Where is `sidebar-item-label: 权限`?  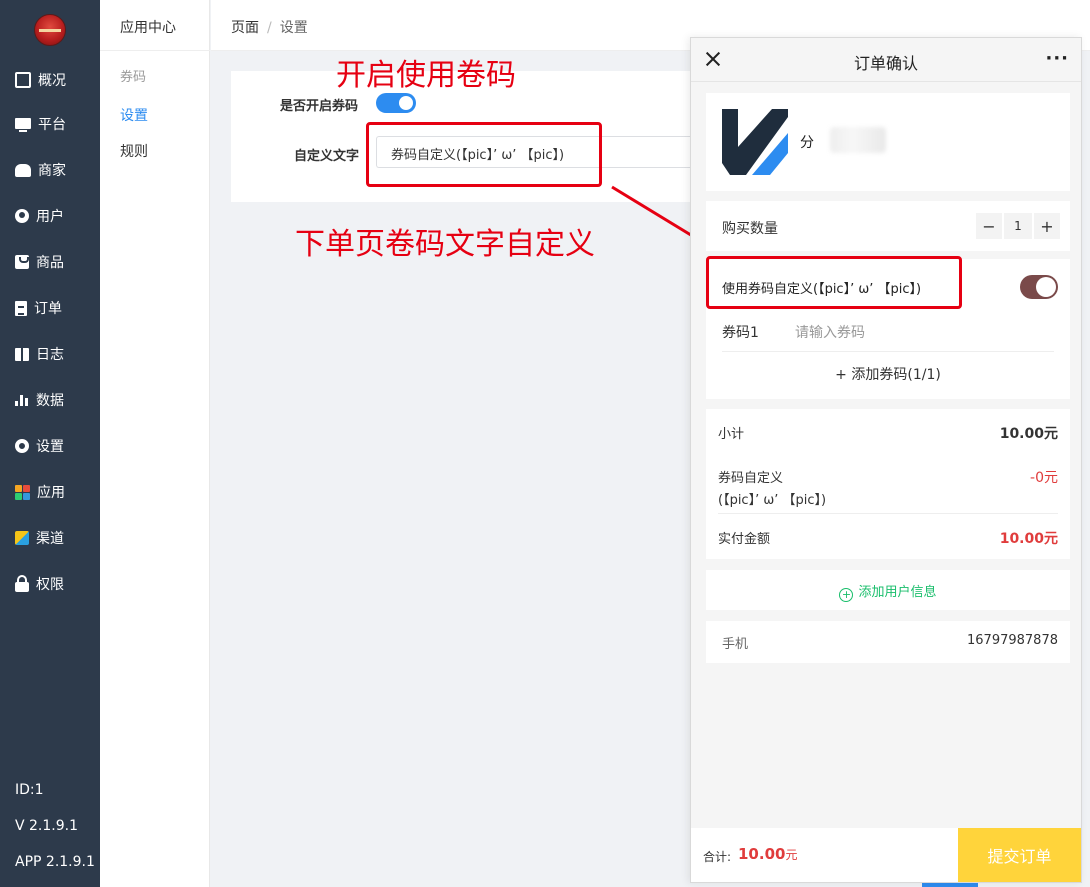 sidebar-item-label: 权限 is located at coordinates (50, 585).